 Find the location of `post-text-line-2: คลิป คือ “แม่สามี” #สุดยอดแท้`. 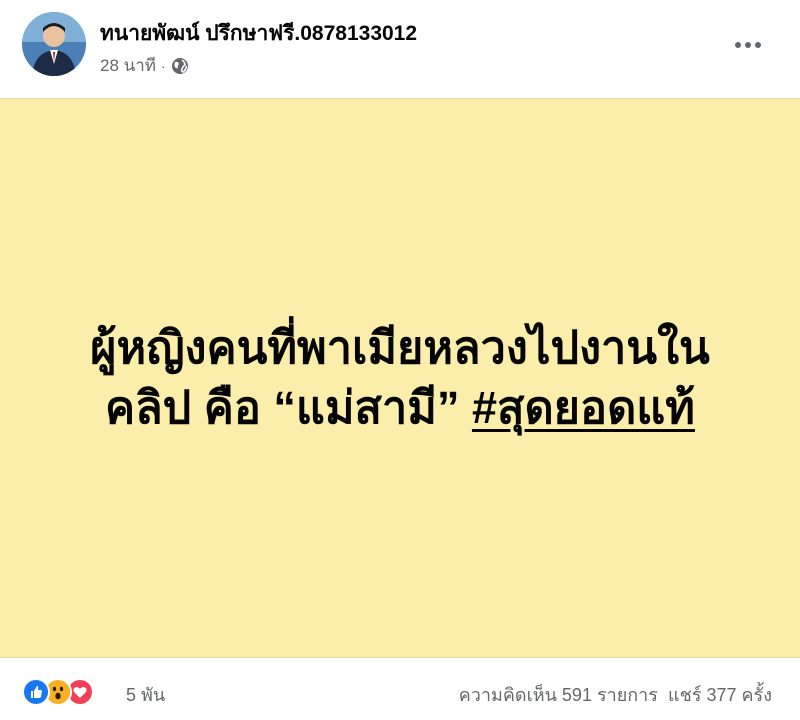

post-text-line-2: คลิป คือ “แม่สามี” #สุดยอดแท้ is located at coordinates (400, 408).